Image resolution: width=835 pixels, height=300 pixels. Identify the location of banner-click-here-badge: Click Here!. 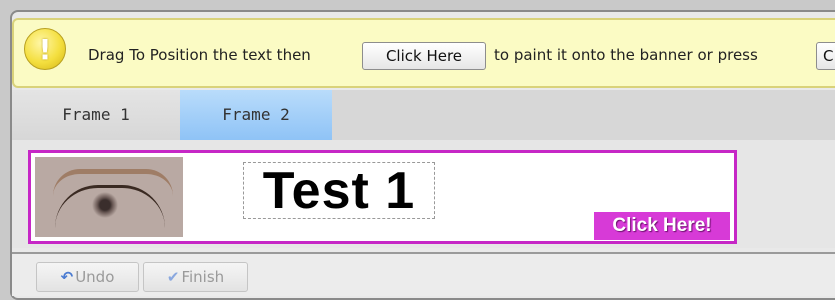
(662, 226).